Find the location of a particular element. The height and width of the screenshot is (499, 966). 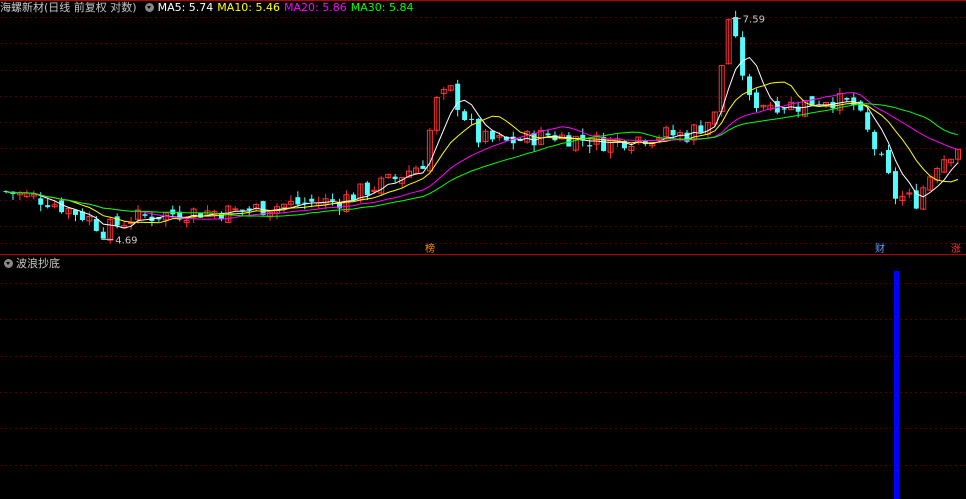

indicator-signal-bar is located at coordinates (896, 385).